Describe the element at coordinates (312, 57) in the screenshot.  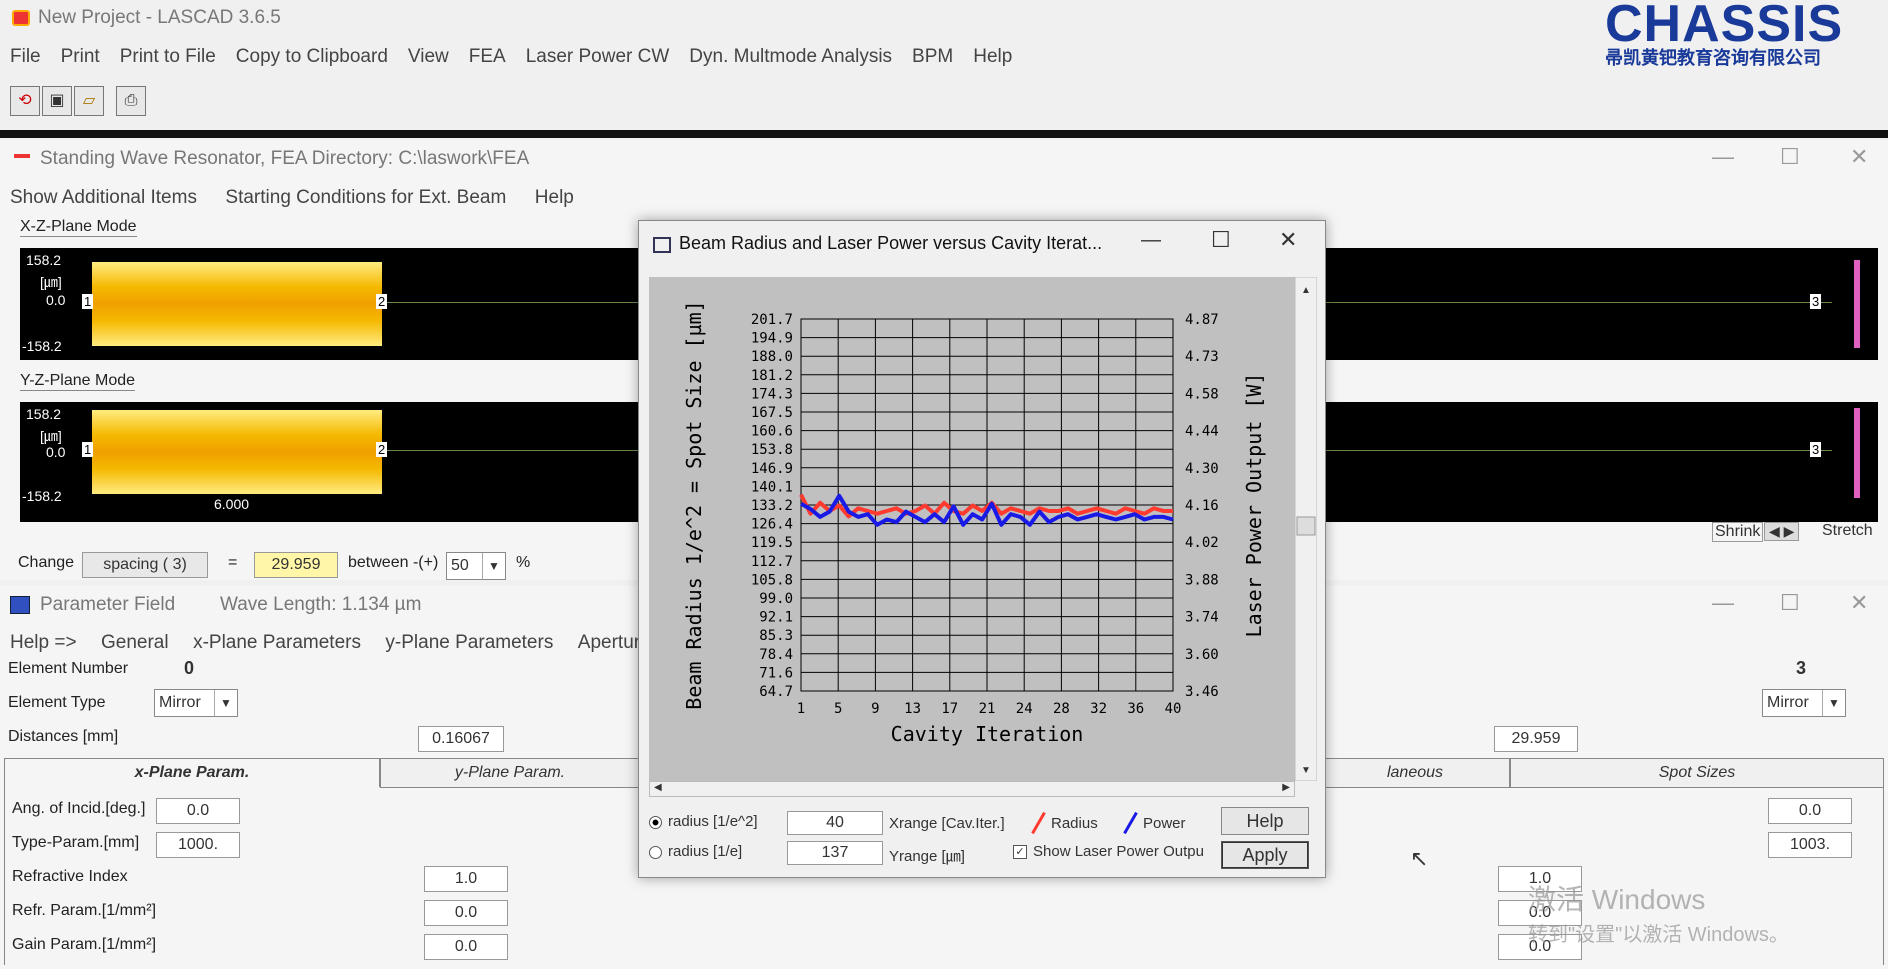
I see `menu-copy-clipboard: Copy to Clipboard` at that location.